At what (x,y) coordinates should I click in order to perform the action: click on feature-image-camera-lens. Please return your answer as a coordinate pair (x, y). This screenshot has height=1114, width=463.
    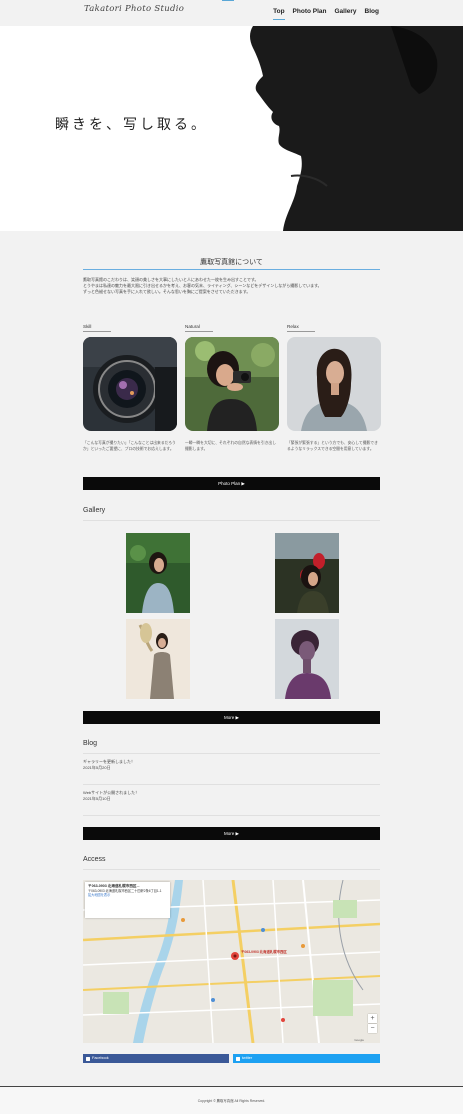
    Looking at the image, I should click on (130, 384).